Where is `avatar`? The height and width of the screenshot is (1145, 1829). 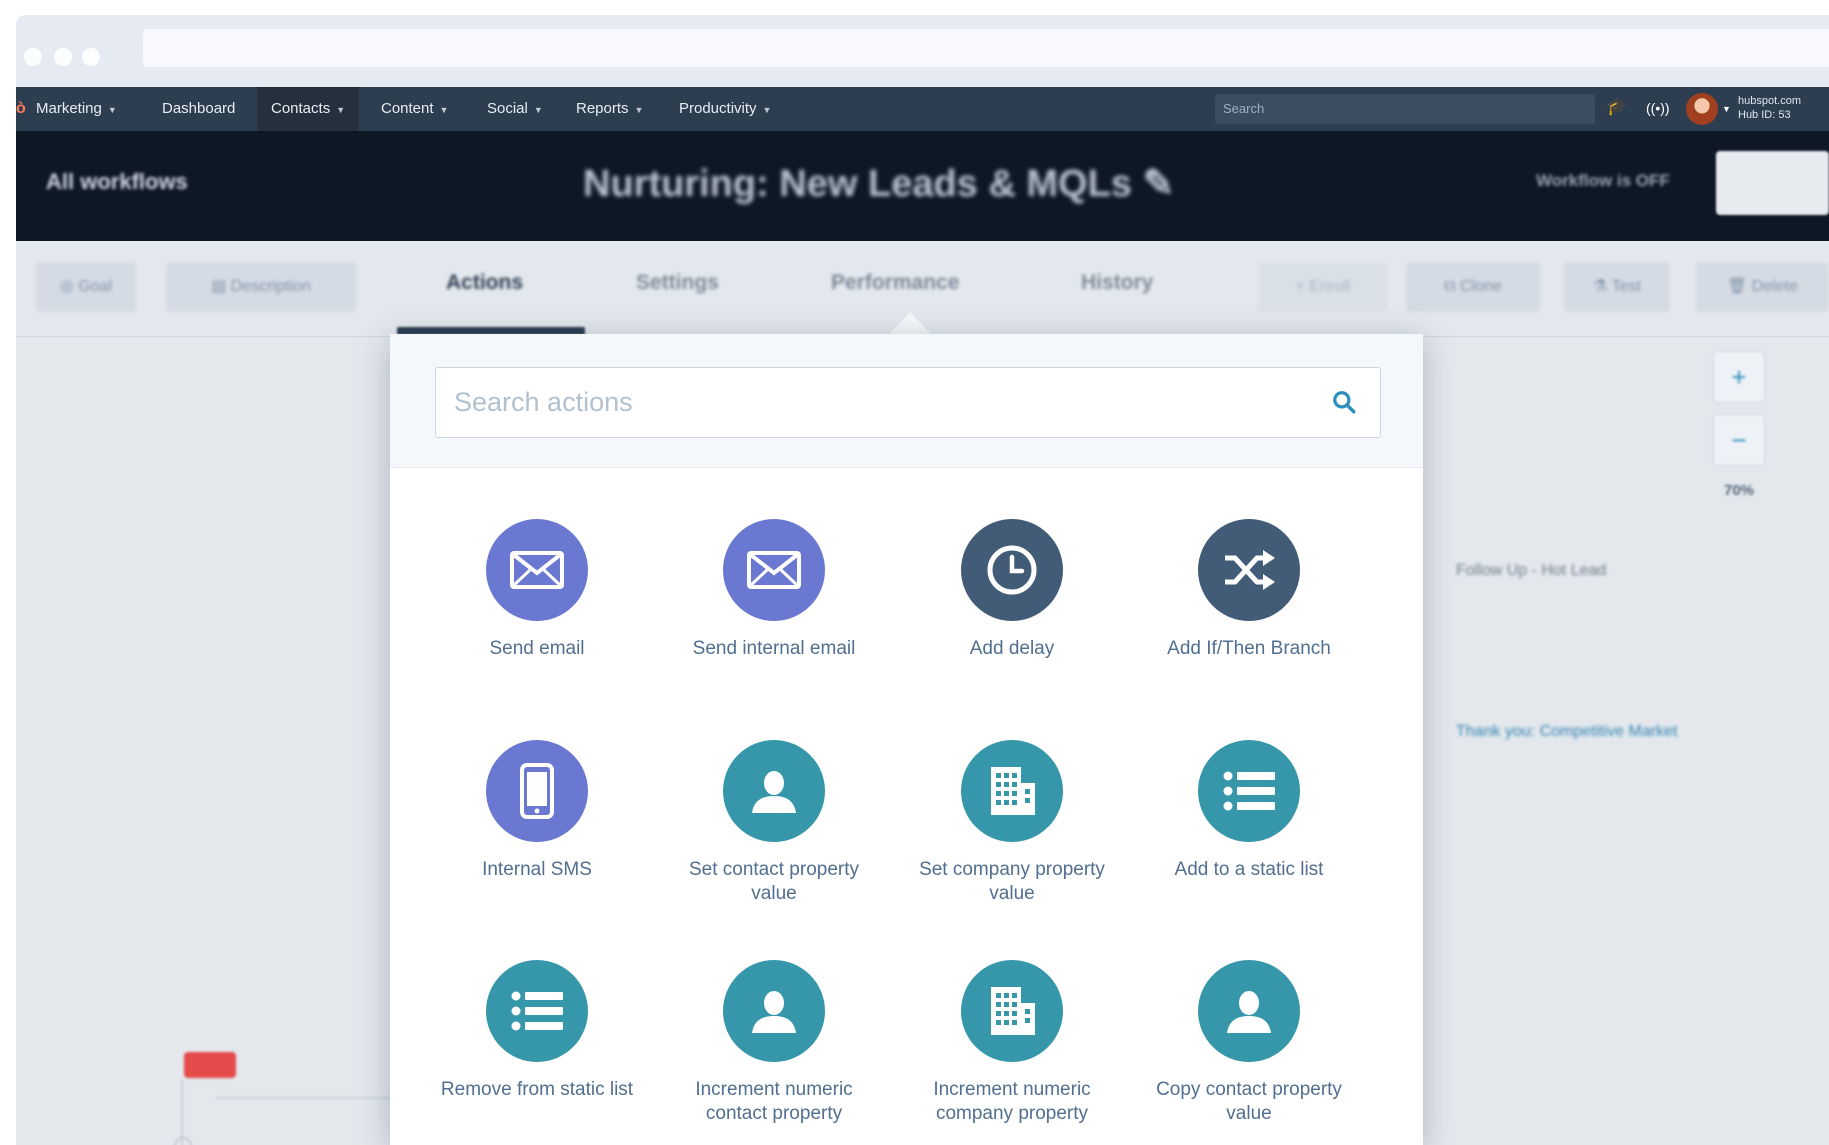
avatar is located at coordinates (1702, 109).